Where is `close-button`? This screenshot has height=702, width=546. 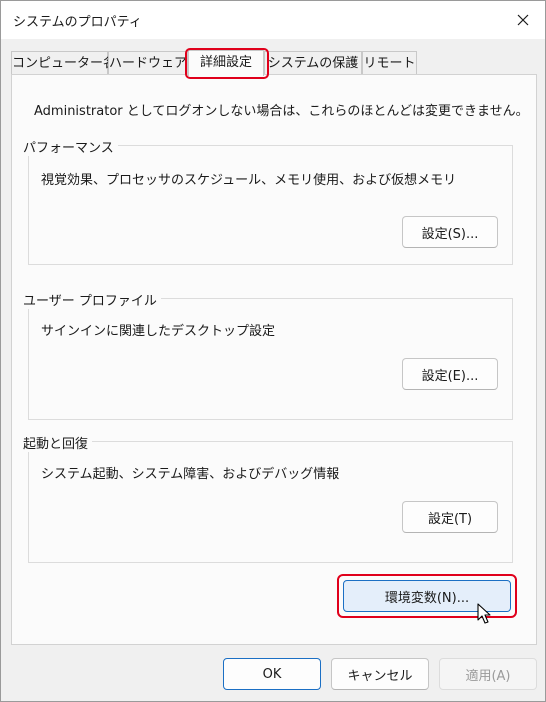
close-button is located at coordinates (523, 20).